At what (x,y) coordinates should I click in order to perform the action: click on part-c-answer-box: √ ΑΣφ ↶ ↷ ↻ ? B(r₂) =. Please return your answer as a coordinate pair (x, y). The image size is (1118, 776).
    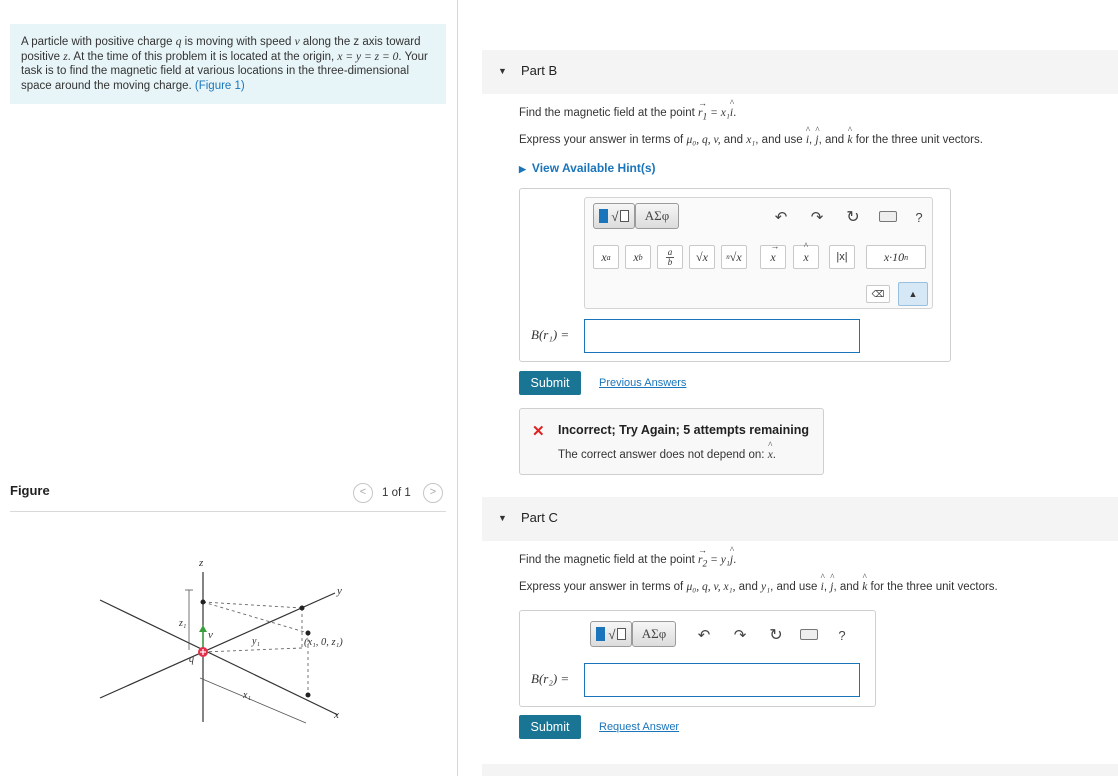
    Looking at the image, I should click on (697, 658).